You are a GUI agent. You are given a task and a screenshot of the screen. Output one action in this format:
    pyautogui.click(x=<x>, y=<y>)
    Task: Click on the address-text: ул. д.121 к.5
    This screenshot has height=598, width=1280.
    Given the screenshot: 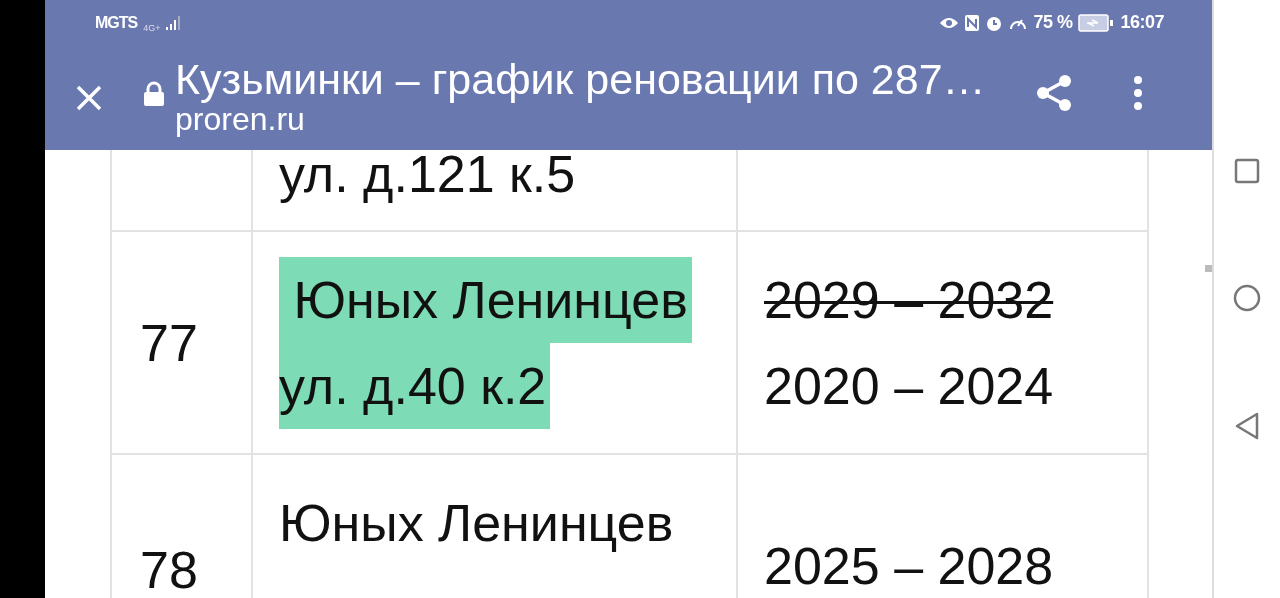 What is the action you would take?
    pyautogui.click(x=427, y=176)
    